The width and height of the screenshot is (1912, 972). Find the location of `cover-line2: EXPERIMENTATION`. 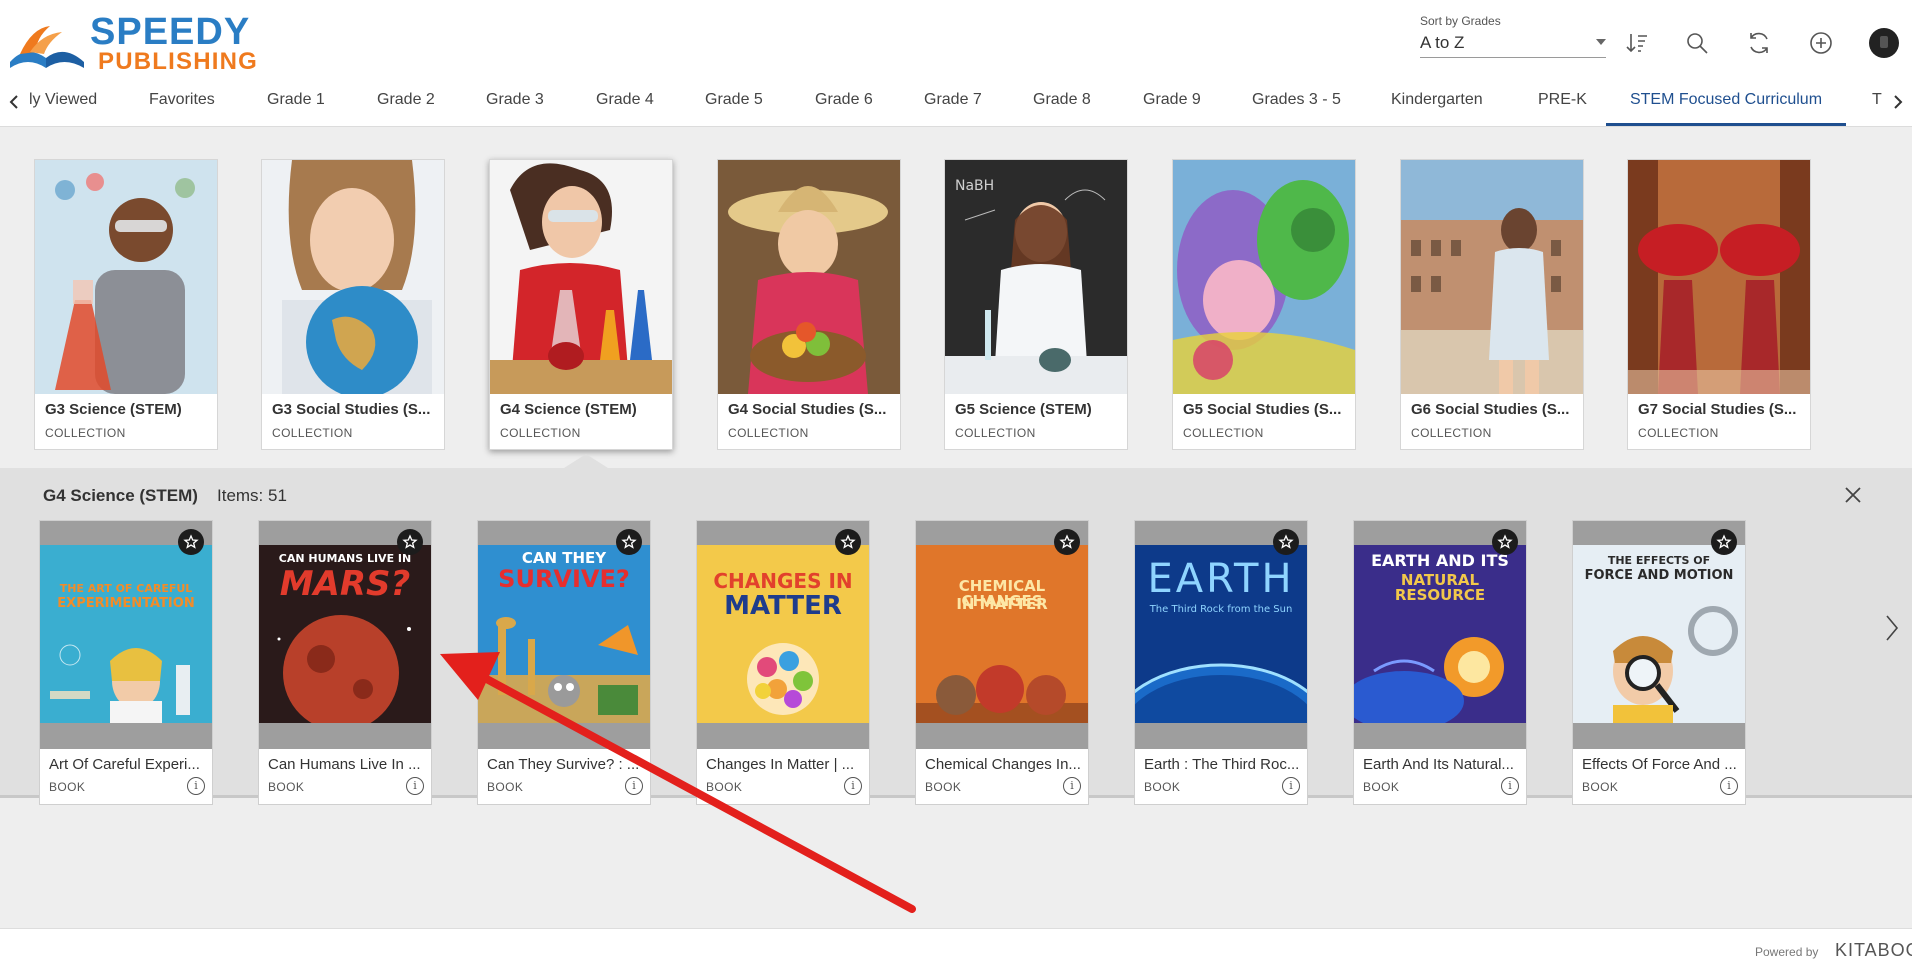

cover-line2: EXPERIMENTATION is located at coordinates (126, 603).